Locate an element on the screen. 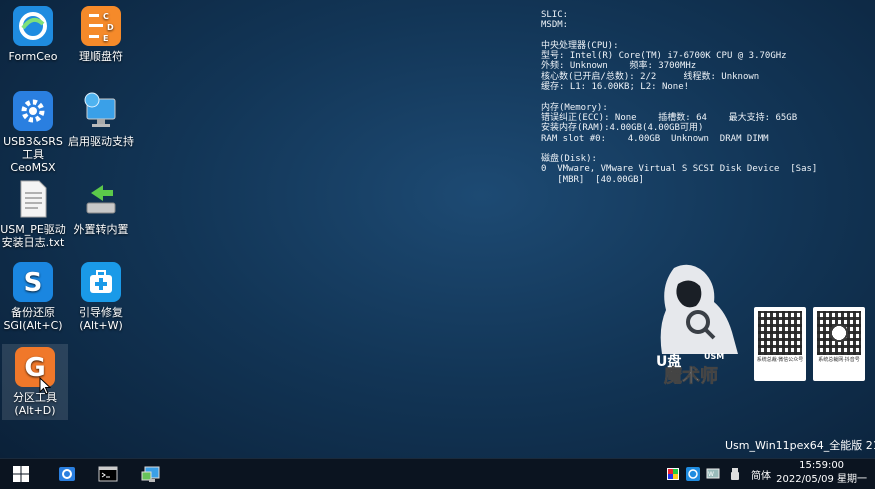  sysinfo-line: SLIC: is located at coordinates (555, 15).